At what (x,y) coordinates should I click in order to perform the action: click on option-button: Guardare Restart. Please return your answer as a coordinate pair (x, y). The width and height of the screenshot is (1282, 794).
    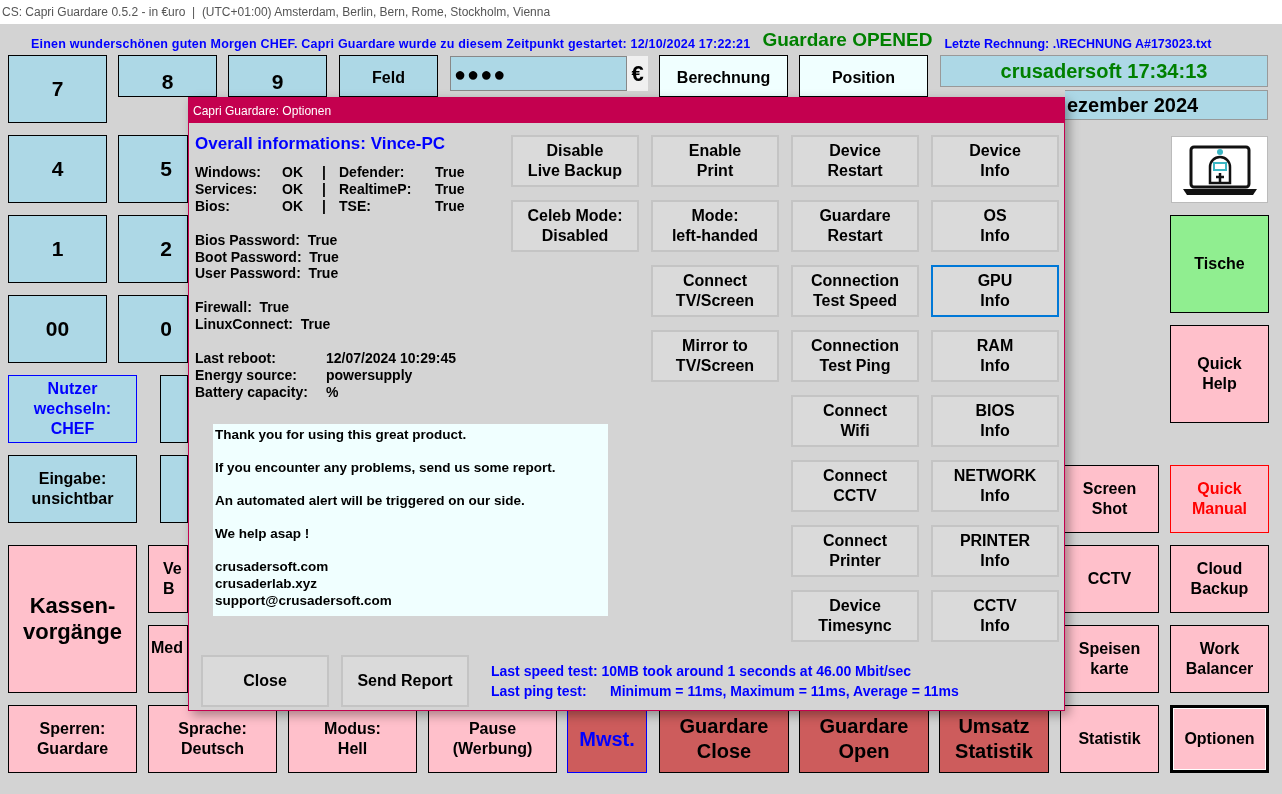
    Looking at the image, I should click on (855, 226).